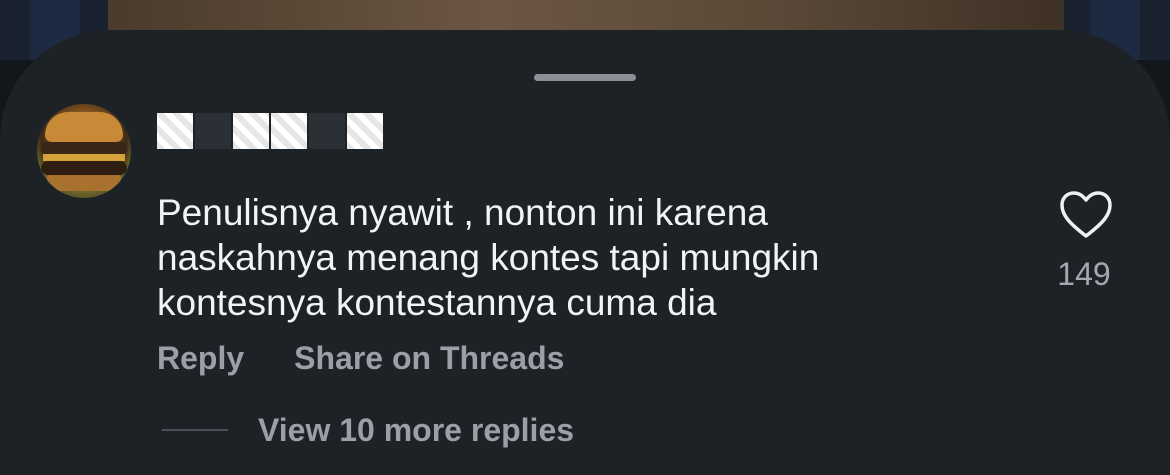  What do you see at coordinates (84, 157) in the screenshot?
I see `avatar-burger-cheese` at bounding box center [84, 157].